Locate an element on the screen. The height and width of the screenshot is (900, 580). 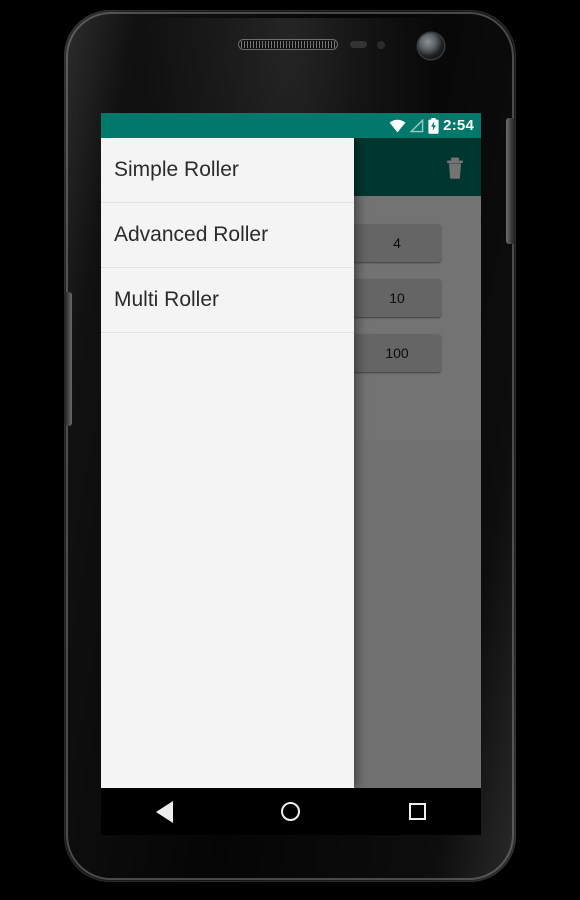
navigation-bar is located at coordinates (291, 811).